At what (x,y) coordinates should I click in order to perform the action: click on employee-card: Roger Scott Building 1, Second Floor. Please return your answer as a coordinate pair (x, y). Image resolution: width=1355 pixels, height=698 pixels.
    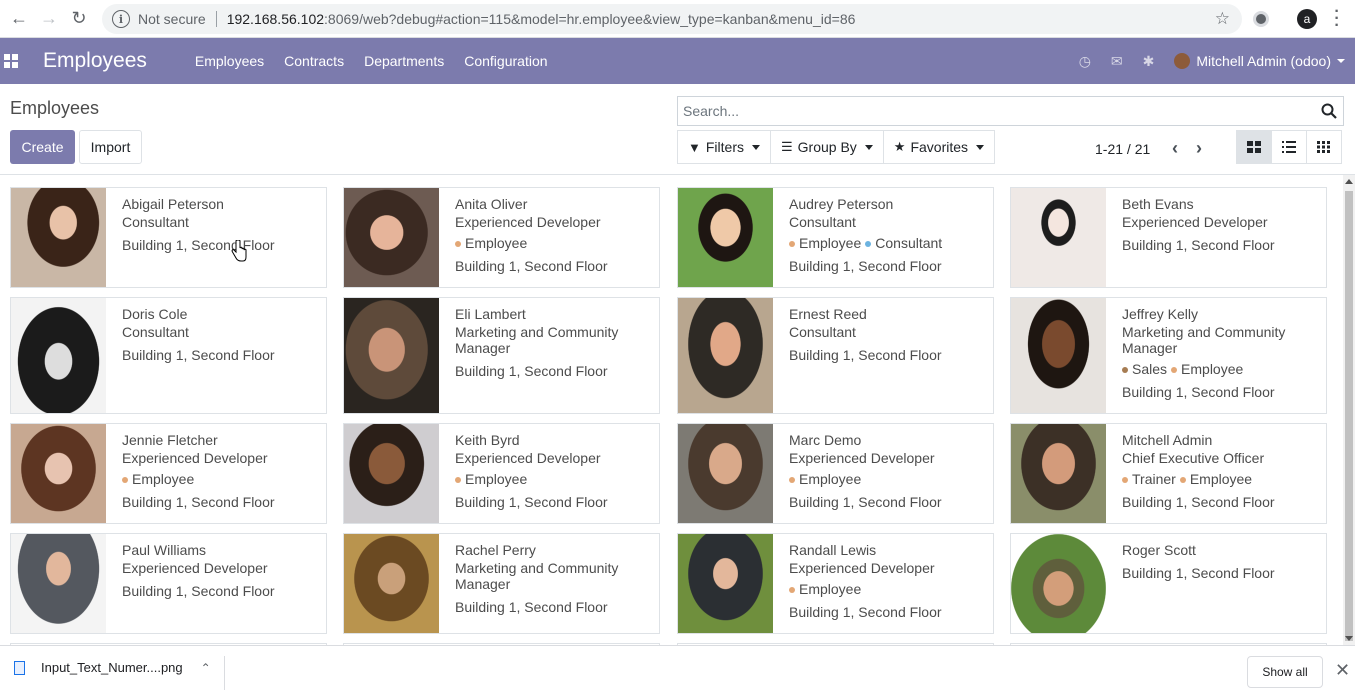
    Looking at the image, I should click on (1168, 583).